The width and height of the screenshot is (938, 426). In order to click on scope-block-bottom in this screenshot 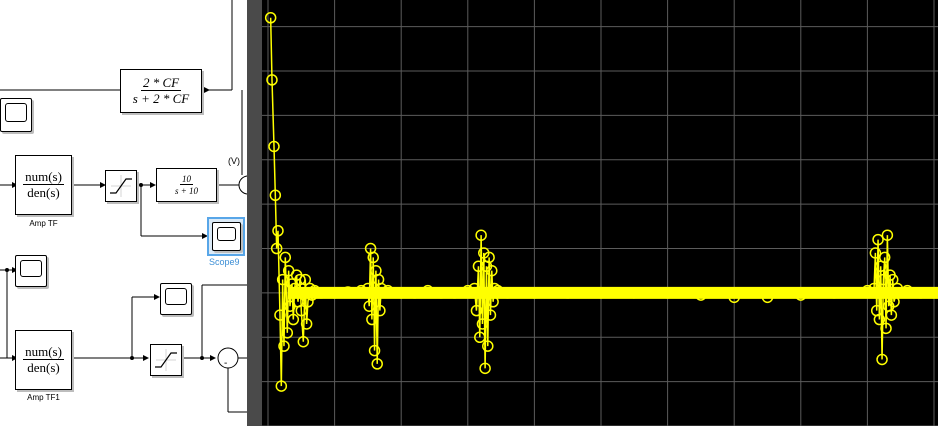, I will do `click(176, 299)`.